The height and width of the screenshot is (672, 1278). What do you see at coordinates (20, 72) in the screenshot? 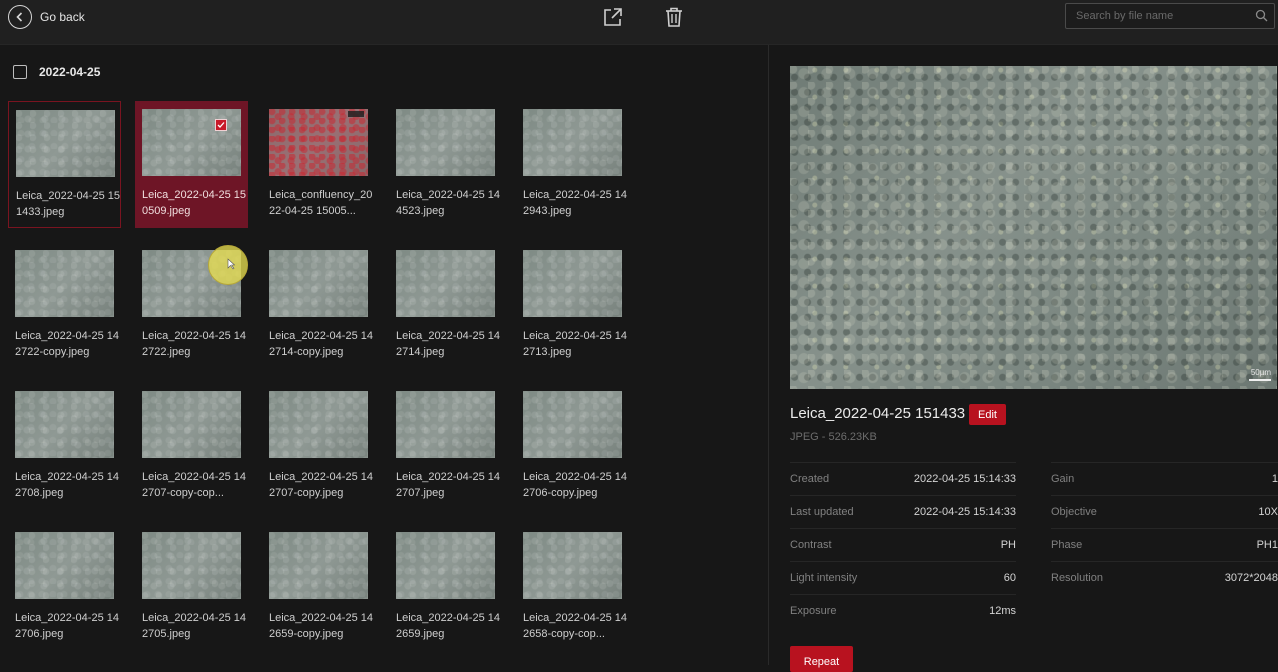
I see `select-all-checkbox` at bounding box center [20, 72].